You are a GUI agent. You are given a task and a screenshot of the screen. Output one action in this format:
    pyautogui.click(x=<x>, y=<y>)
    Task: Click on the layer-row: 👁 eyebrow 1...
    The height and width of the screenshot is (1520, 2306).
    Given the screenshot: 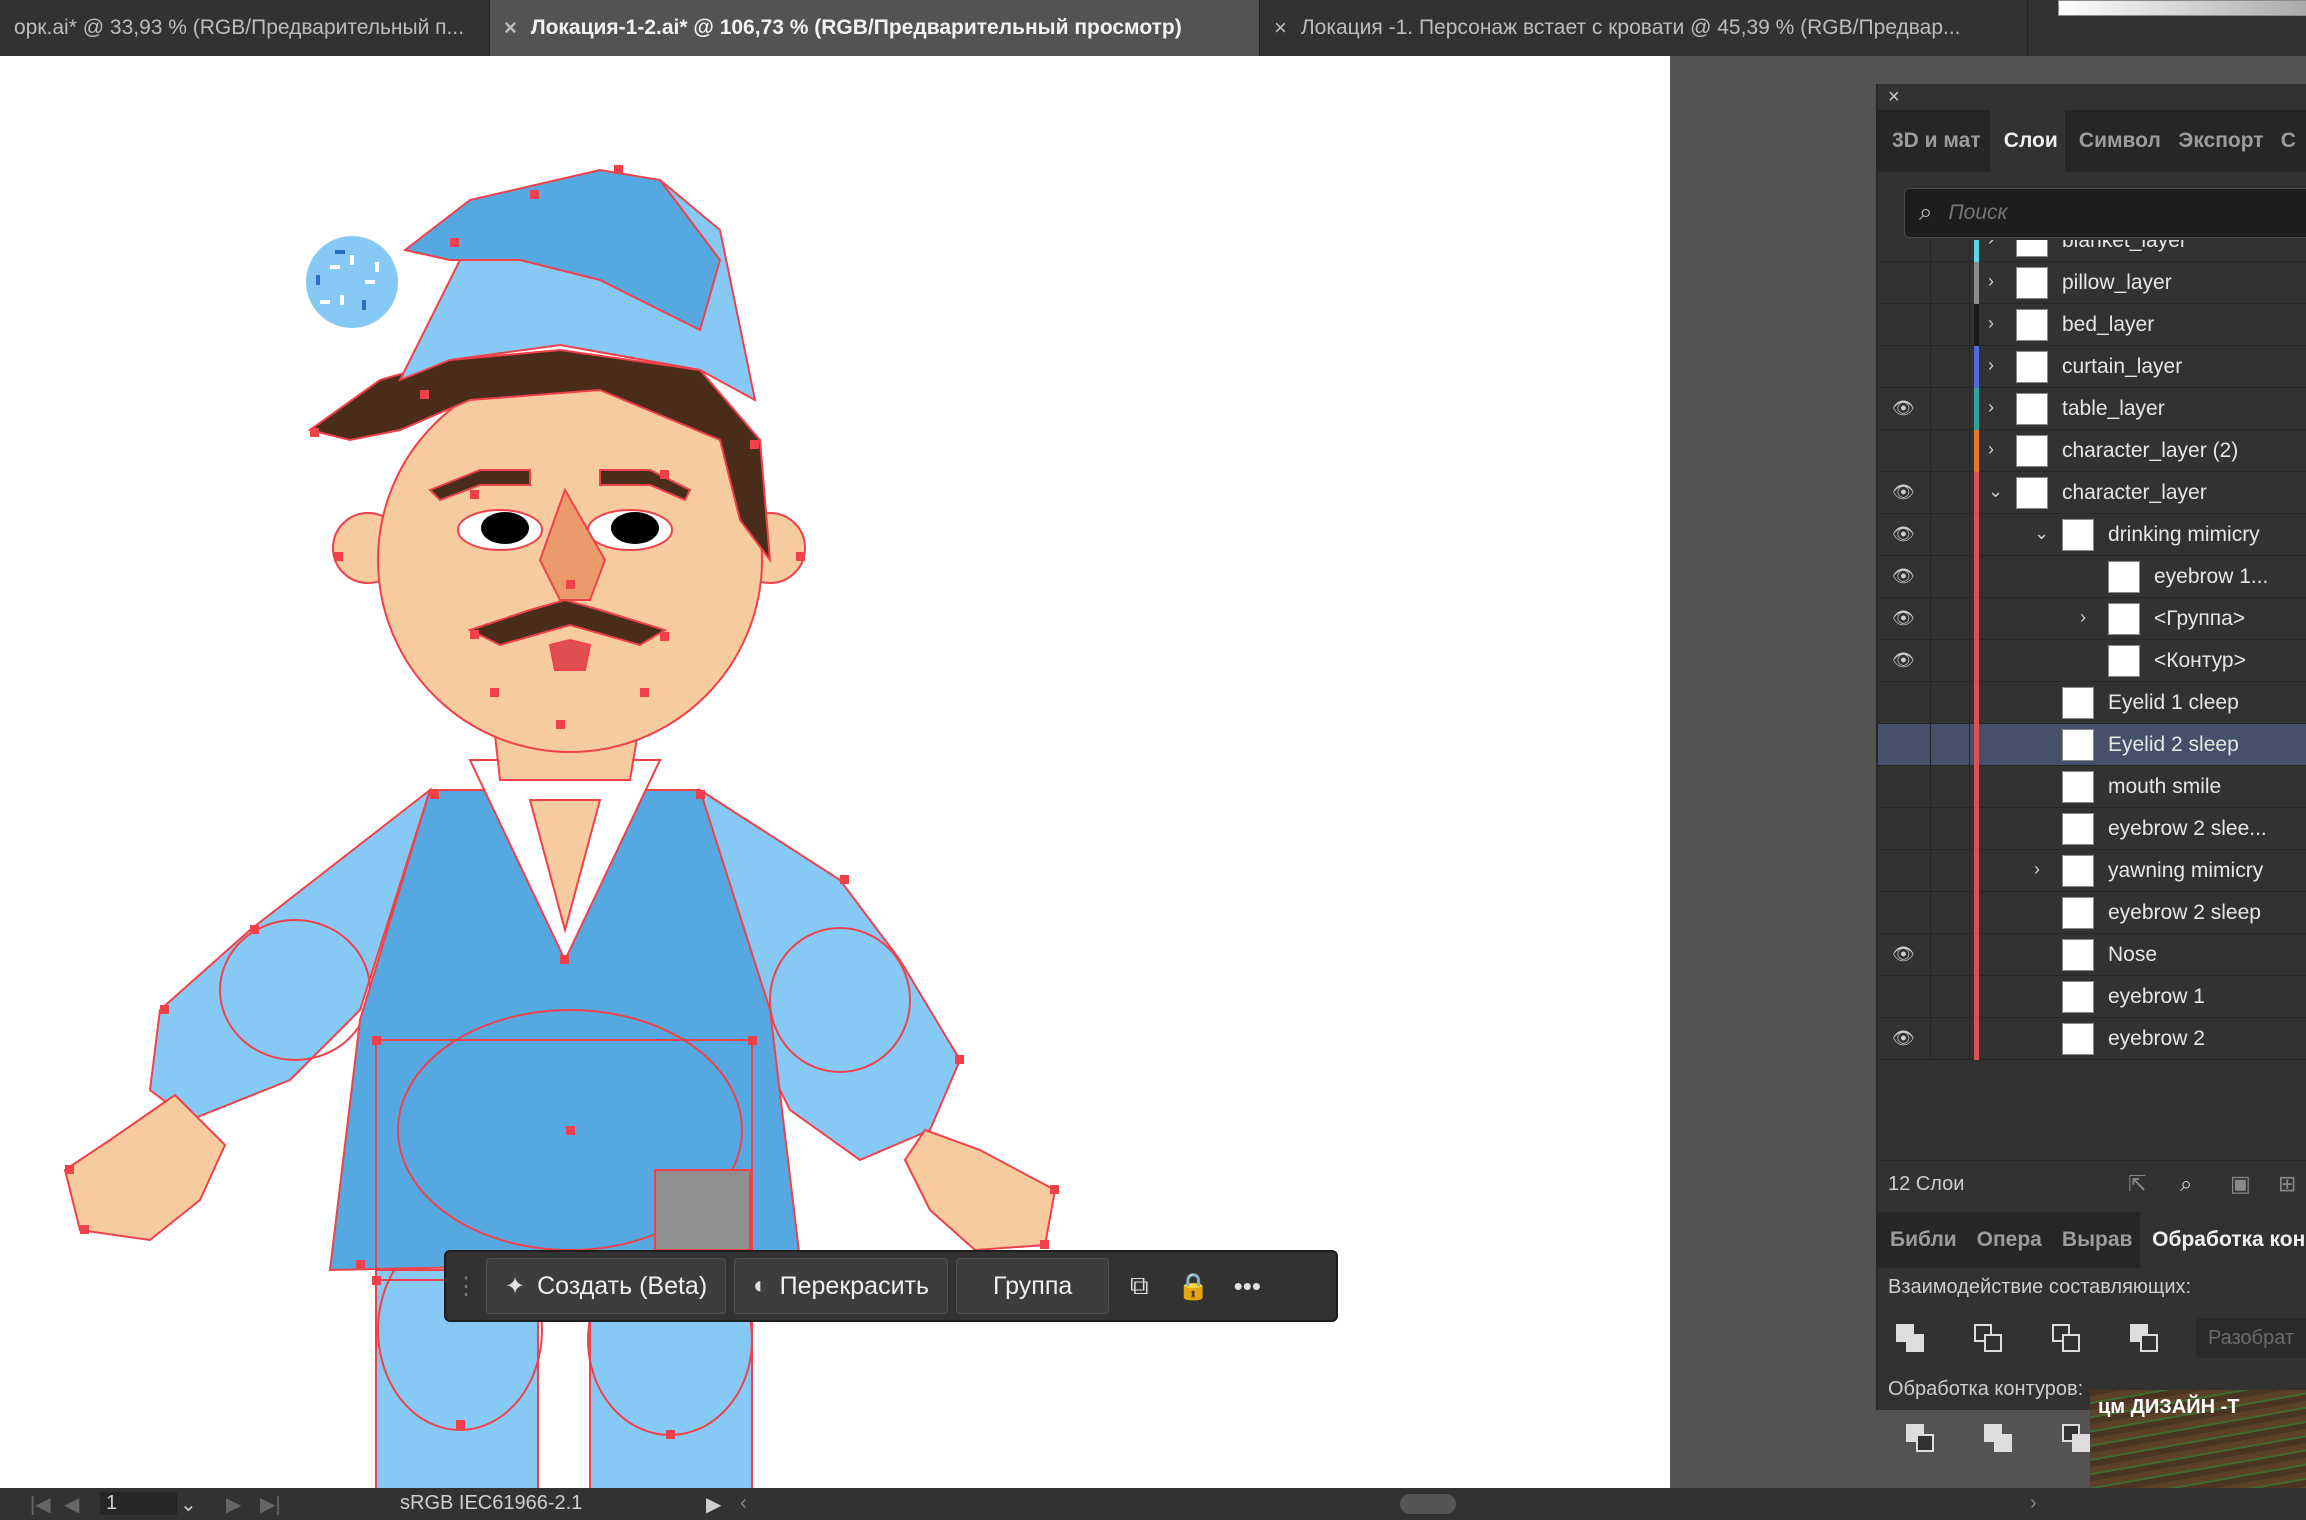 What is the action you would take?
    pyautogui.click(x=2092, y=577)
    